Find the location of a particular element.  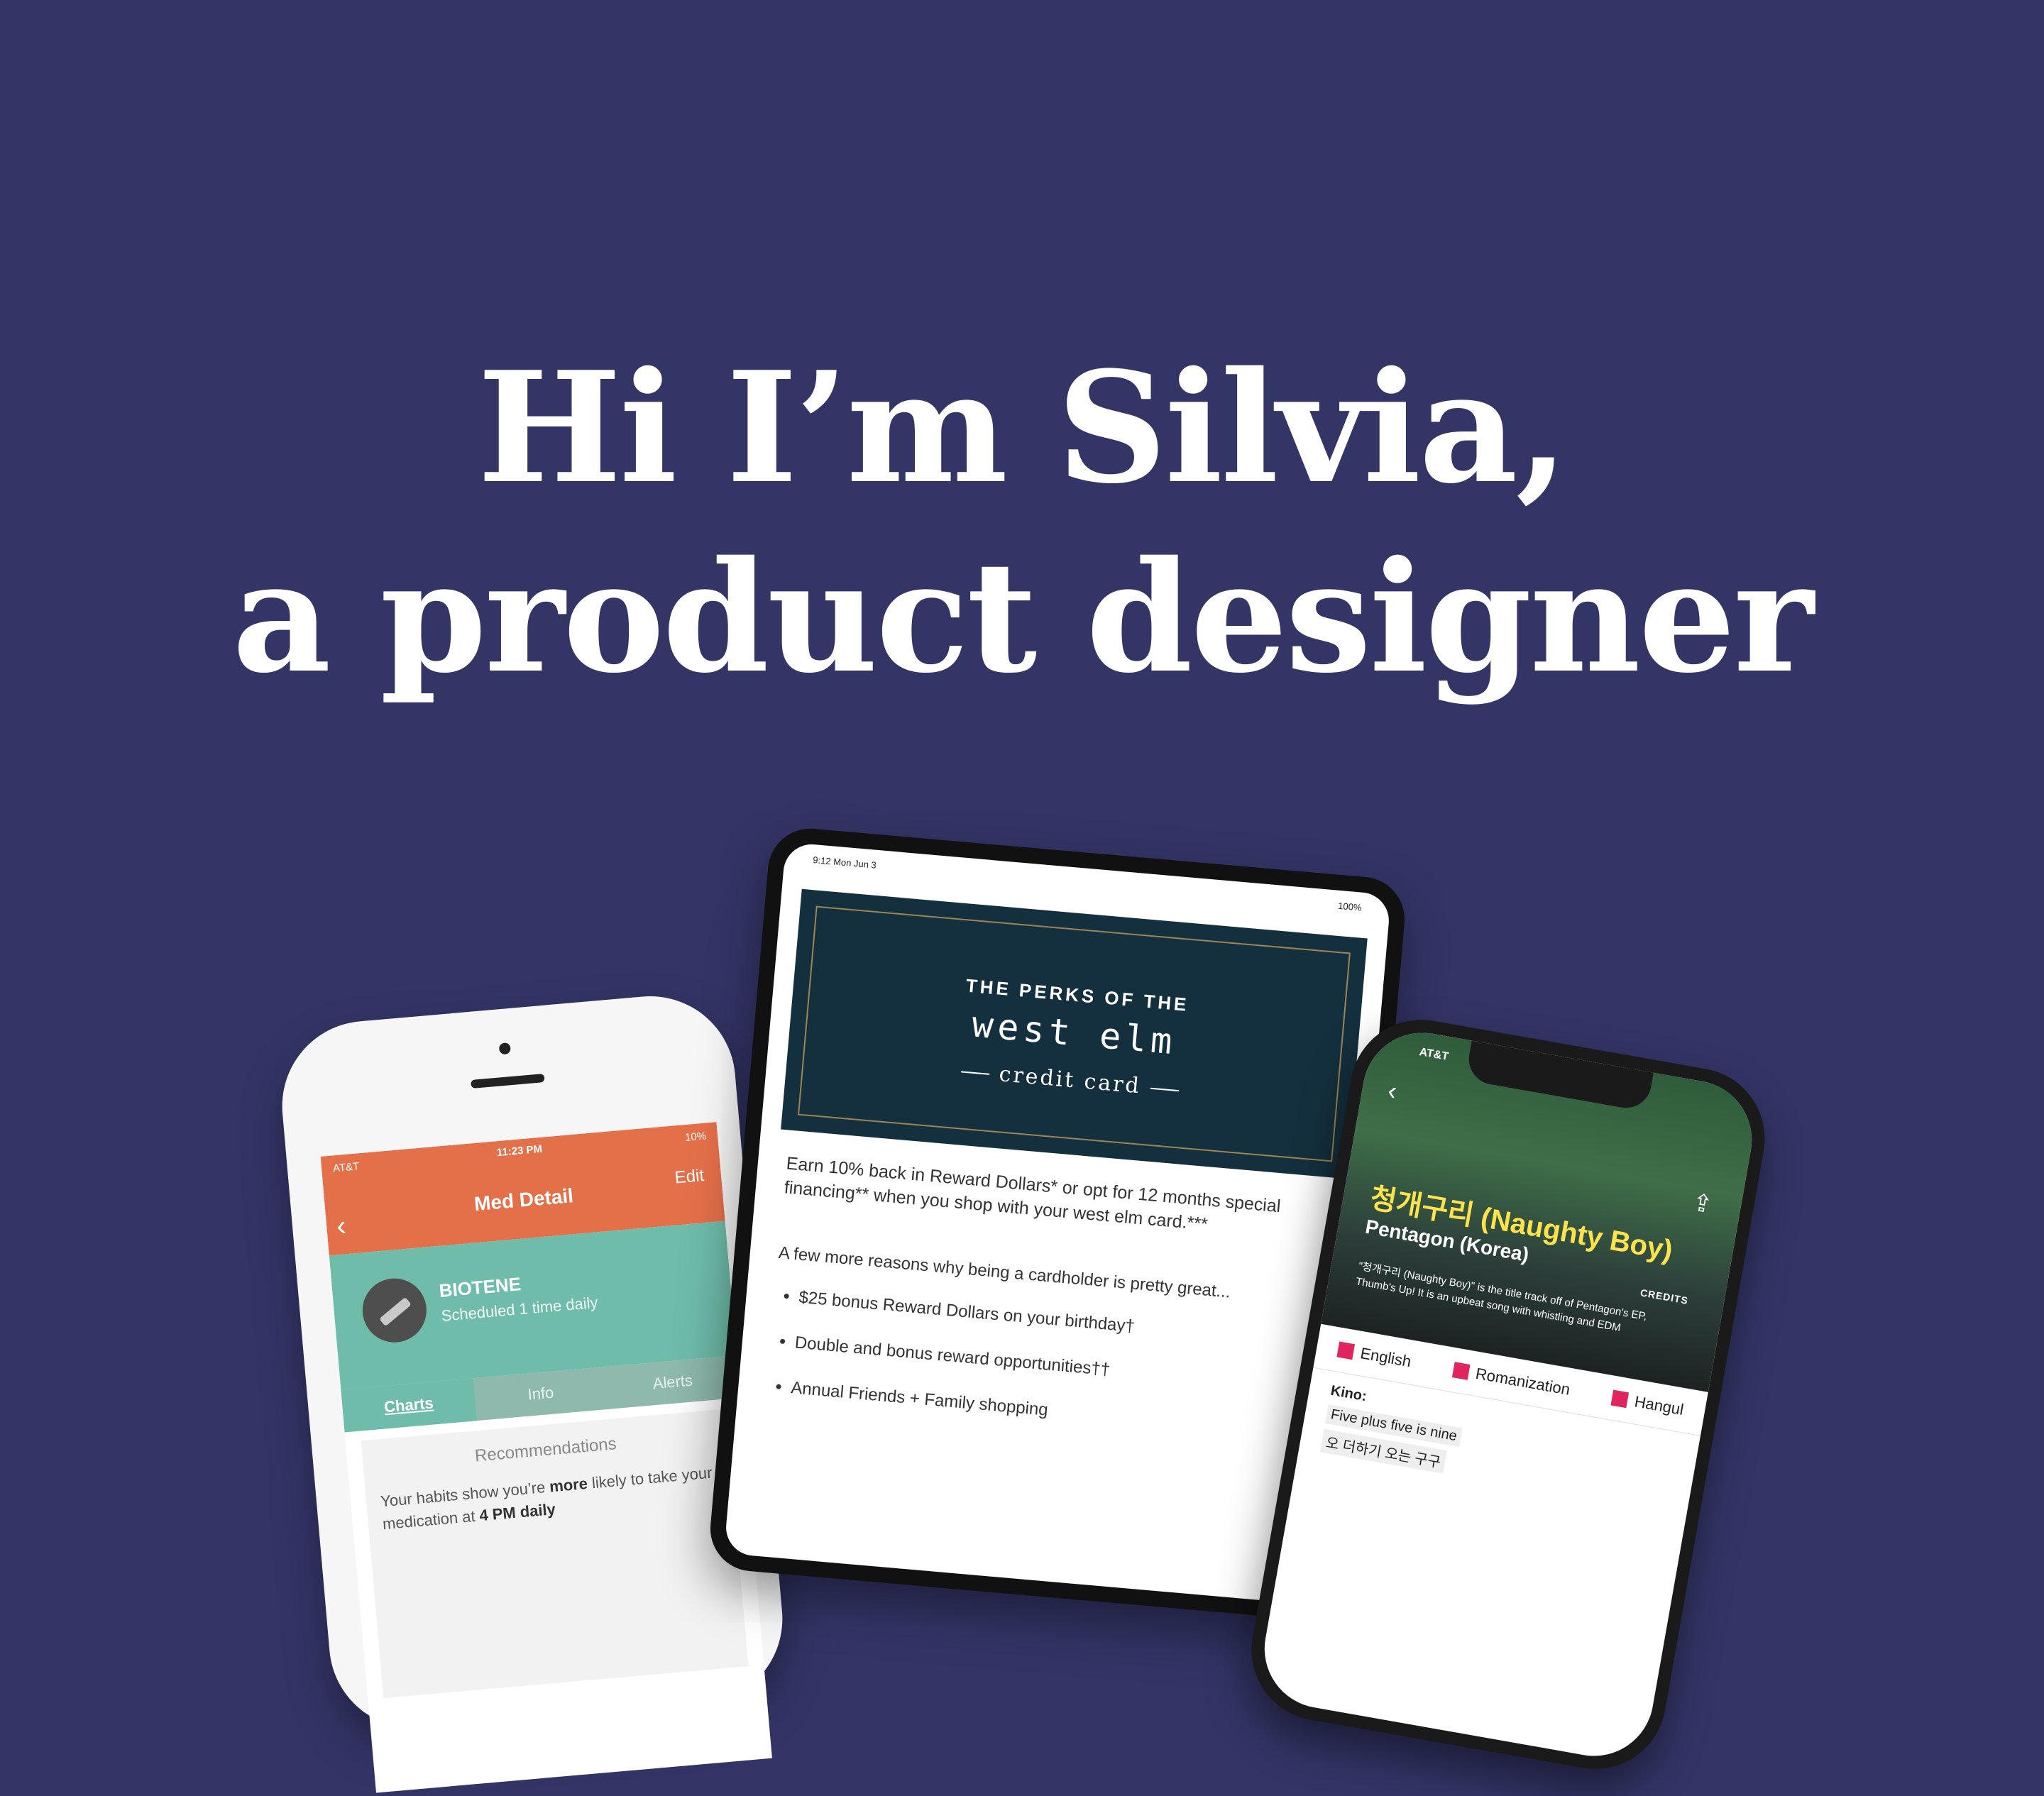

share-icon: ⇪ is located at coordinates (1702, 1203).